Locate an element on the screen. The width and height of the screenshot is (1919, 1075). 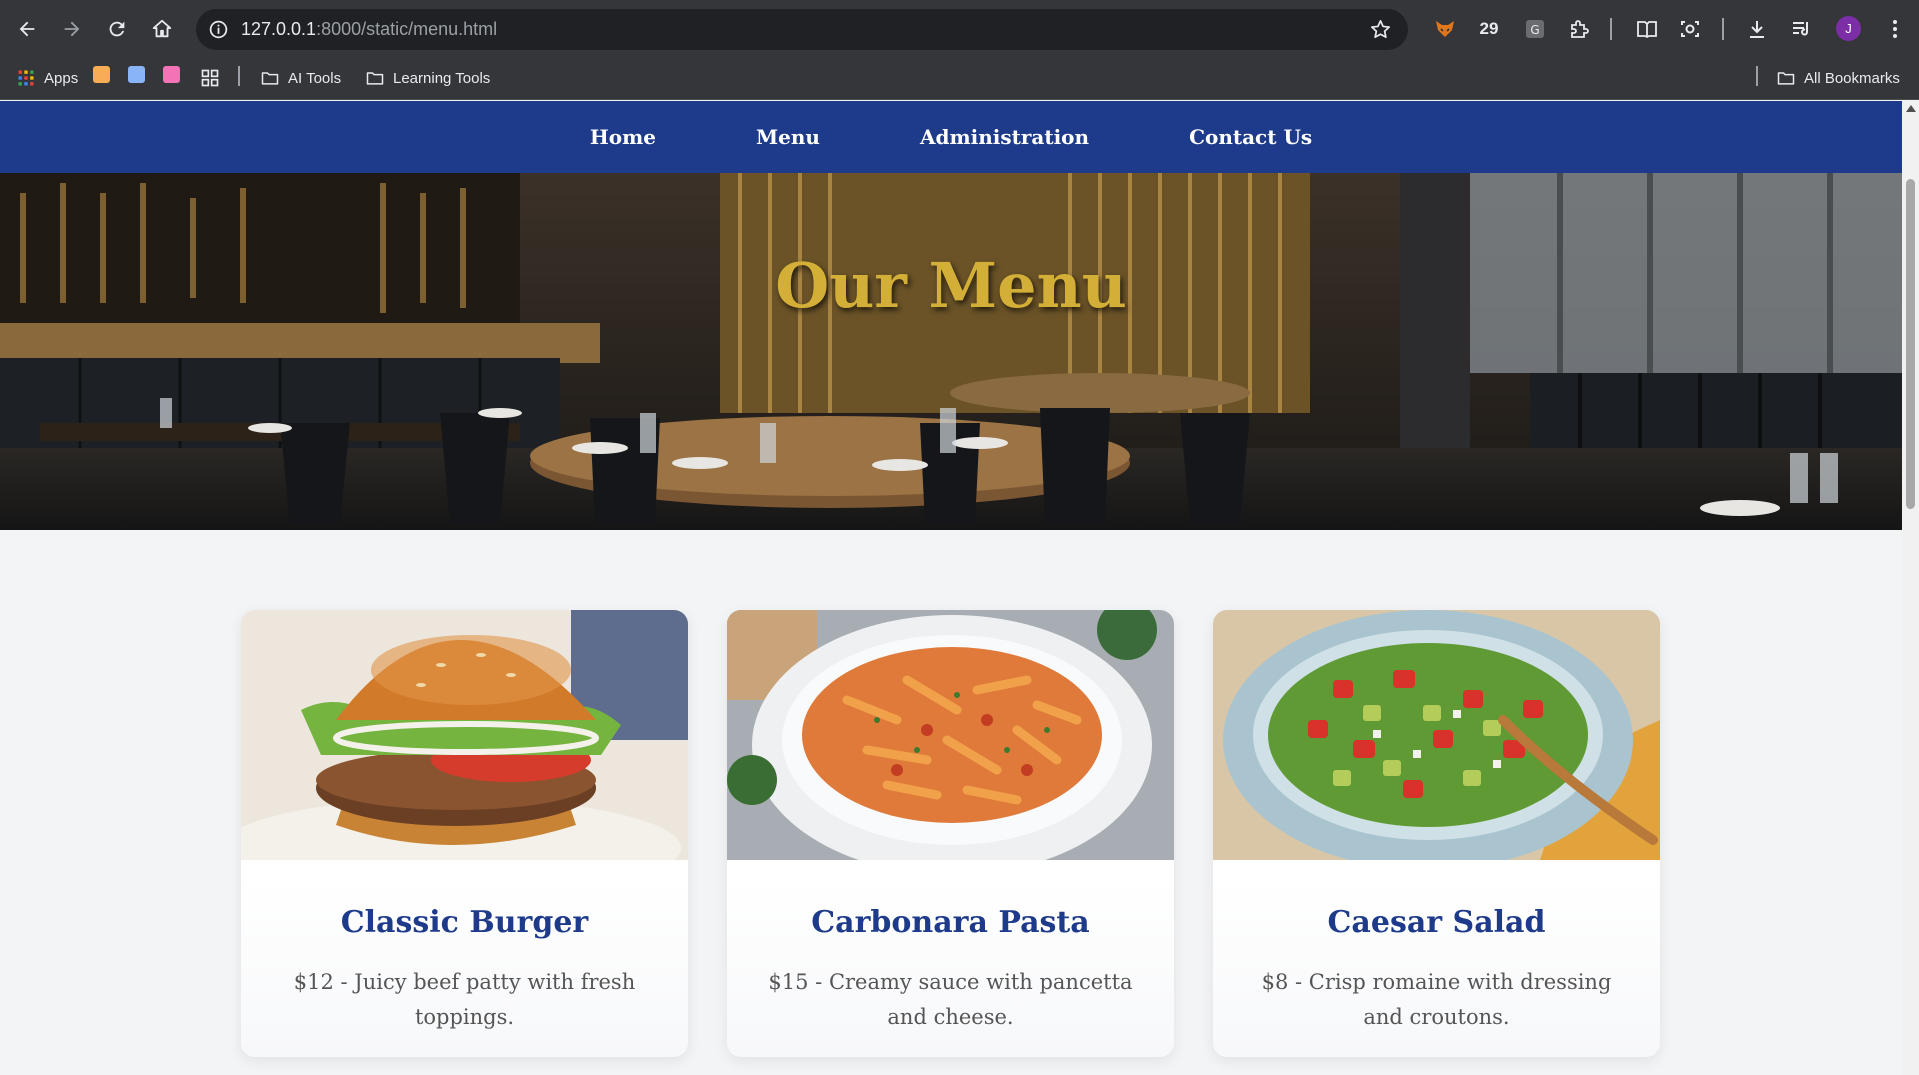
page-title: Our Menu is located at coordinates (951, 285).